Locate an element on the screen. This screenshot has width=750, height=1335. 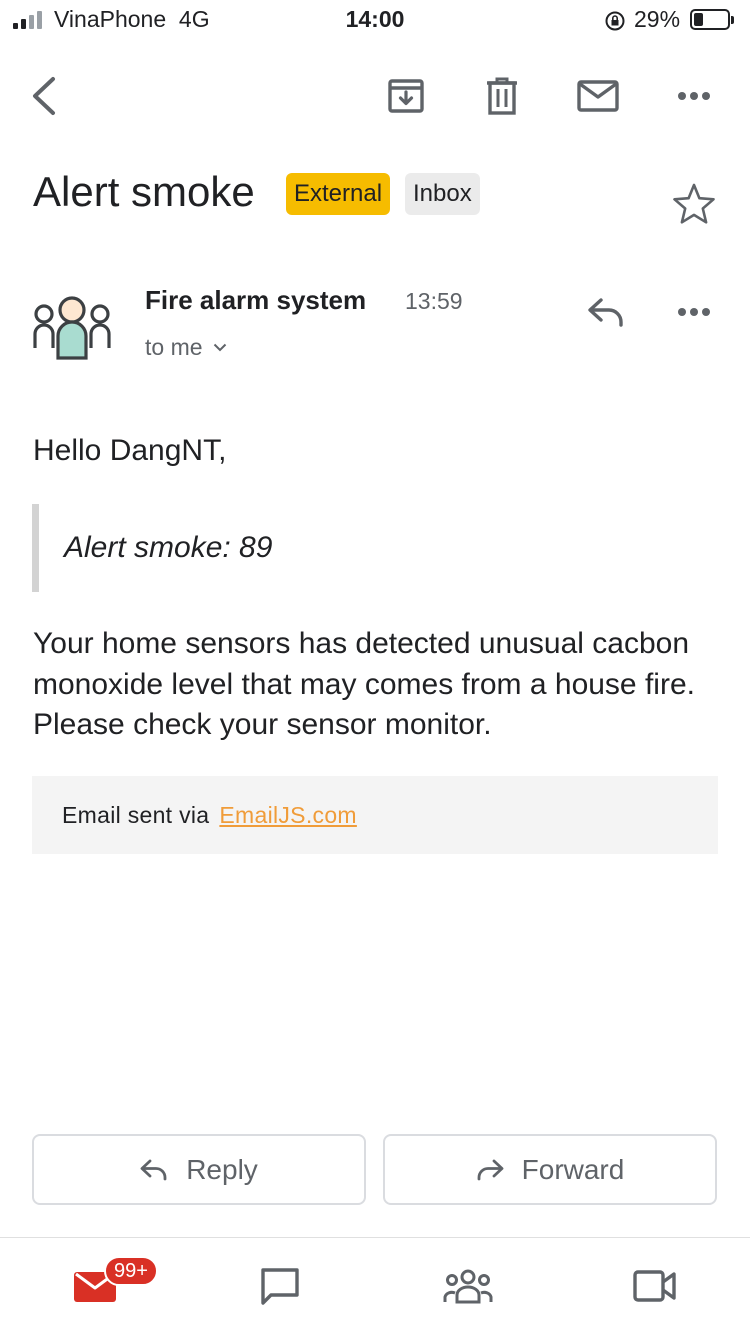
battery-percent: 29% is located at coordinates (657, 19).